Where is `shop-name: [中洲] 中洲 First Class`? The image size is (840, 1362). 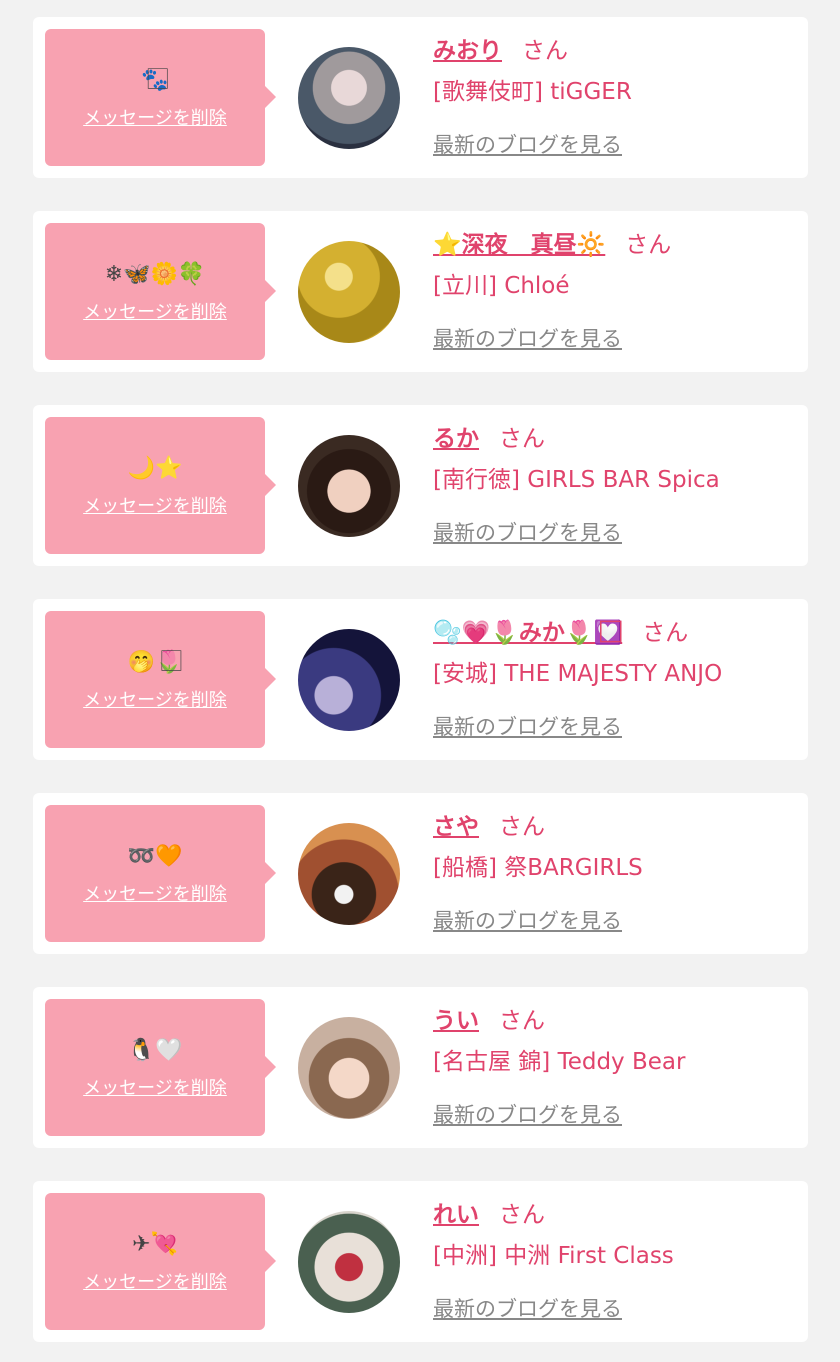 shop-name: [中洲] 中洲 First Class is located at coordinates (553, 1256).